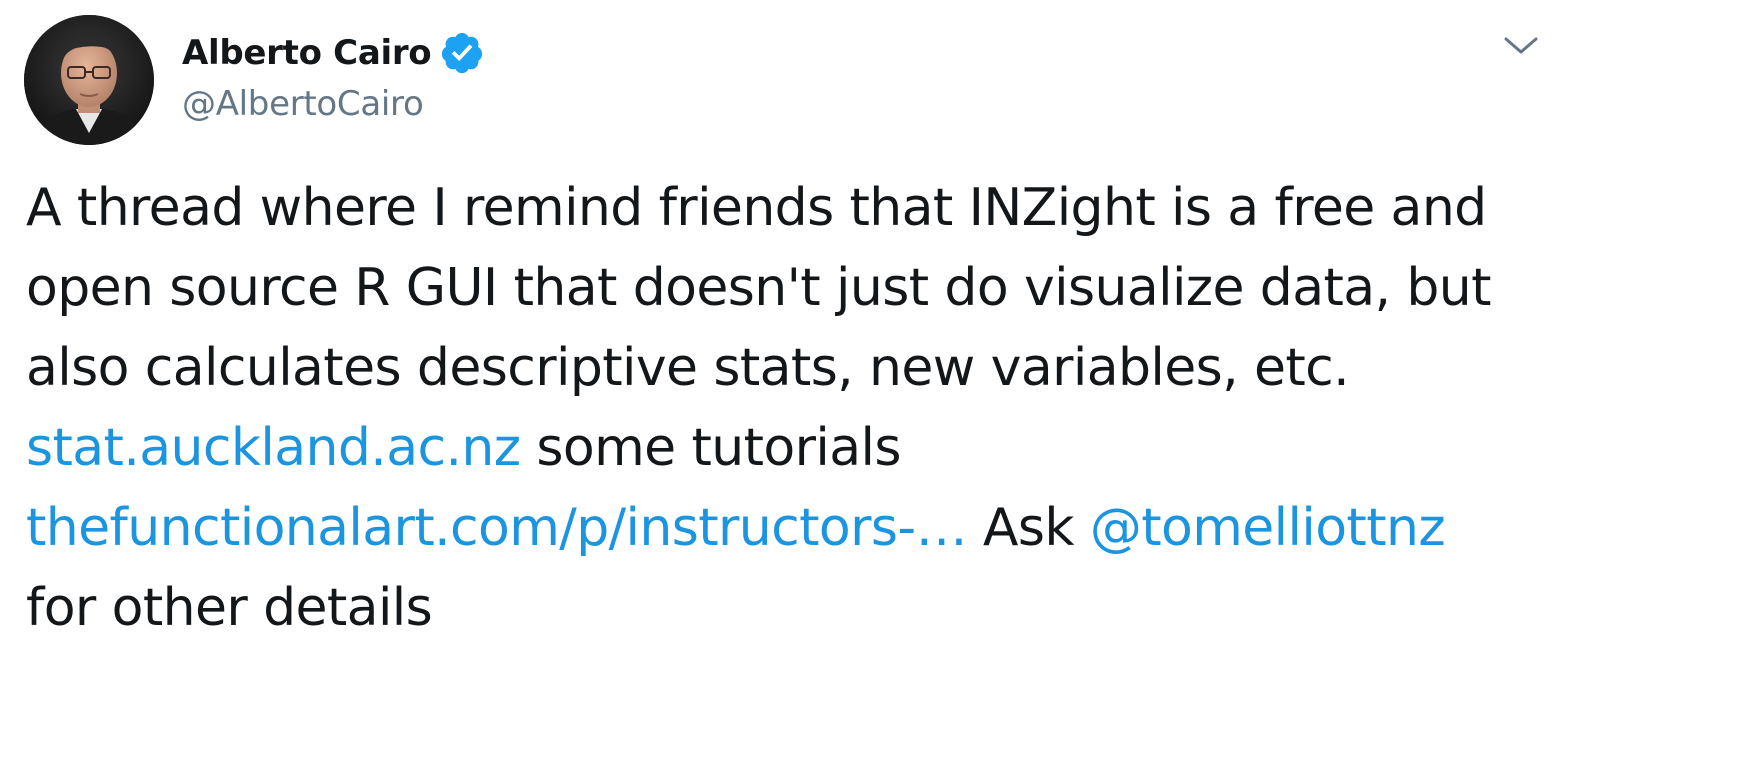 The height and width of the screenshot is (774, 1761). What do you see at coordinates (1028, 528) in the screenshot?
I see `tweet-text-part: Ask` at bounding box center [1028, 528].